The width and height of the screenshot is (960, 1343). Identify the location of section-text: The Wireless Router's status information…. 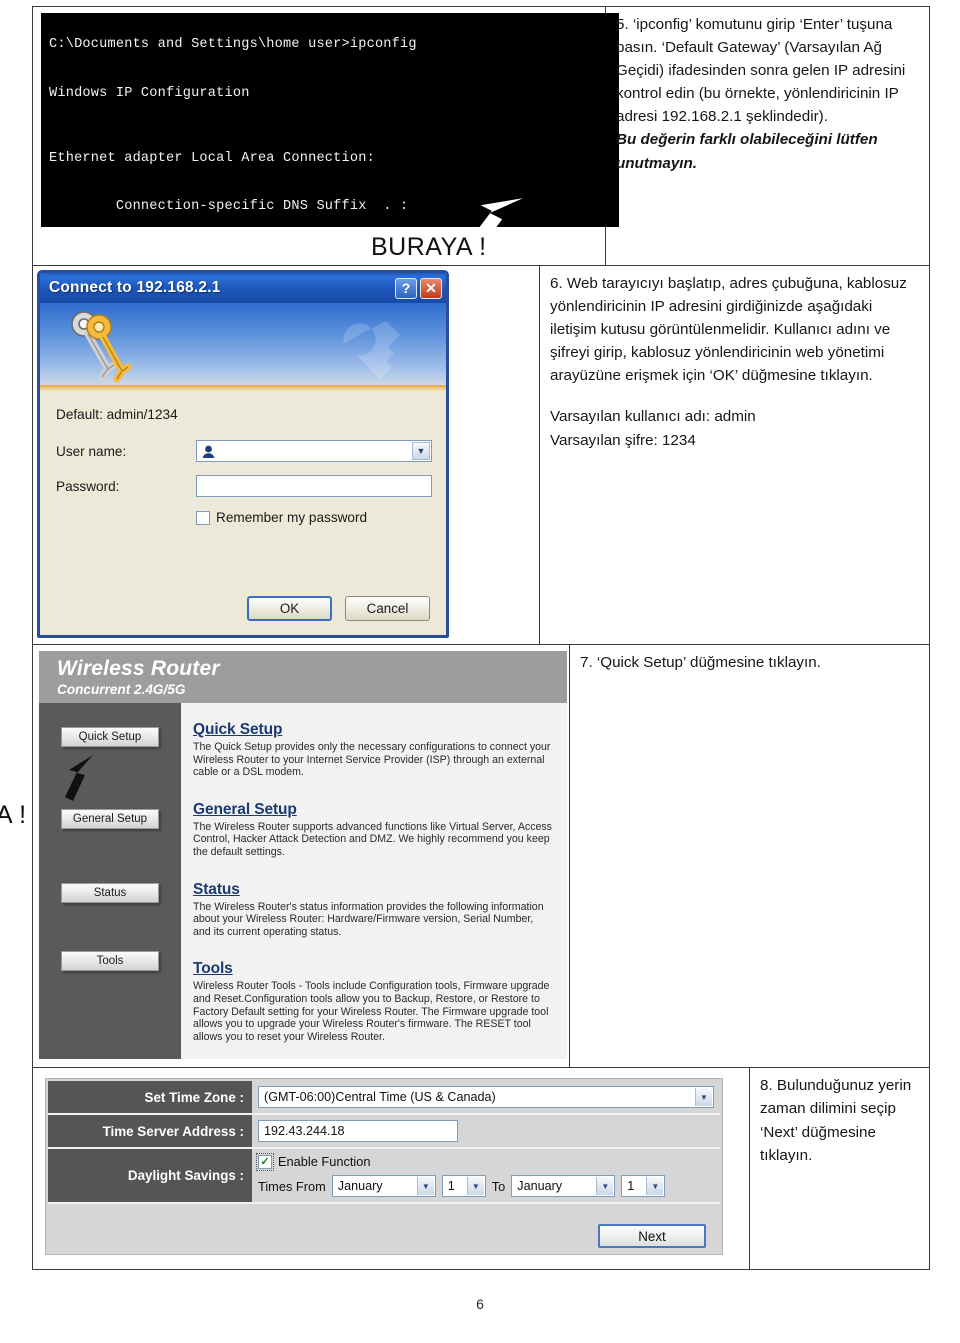
(368, 919).